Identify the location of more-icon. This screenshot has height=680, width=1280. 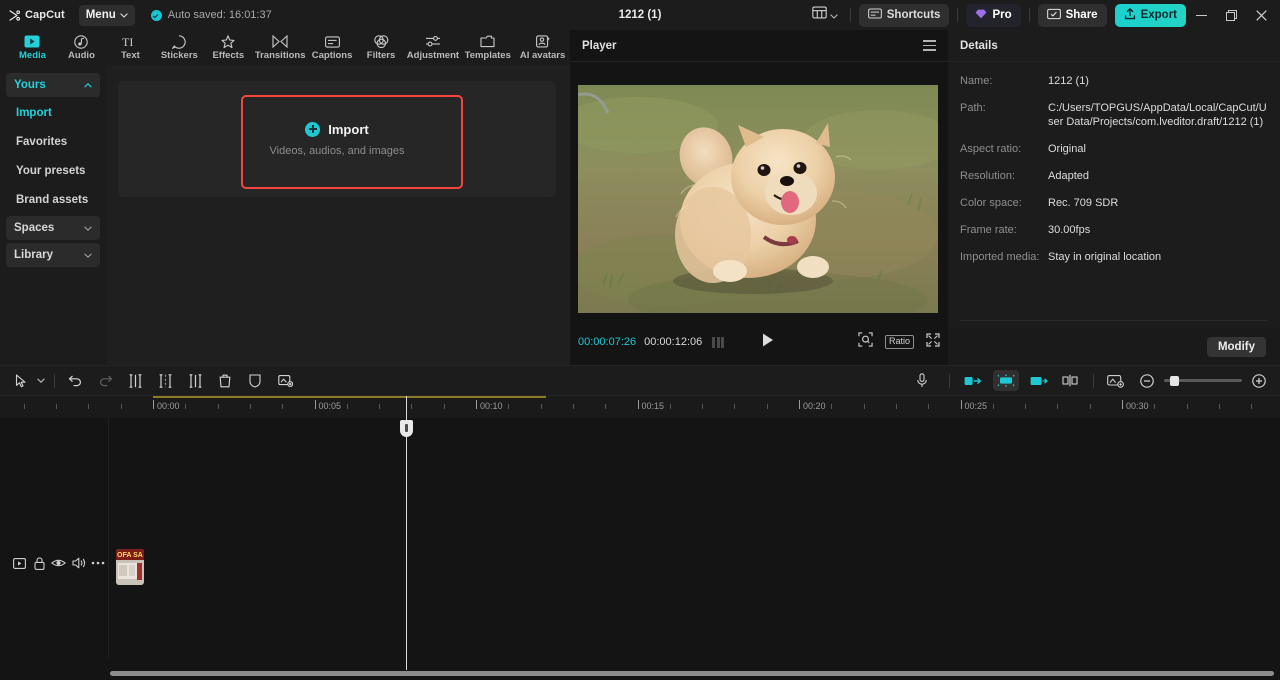
(98, 563).